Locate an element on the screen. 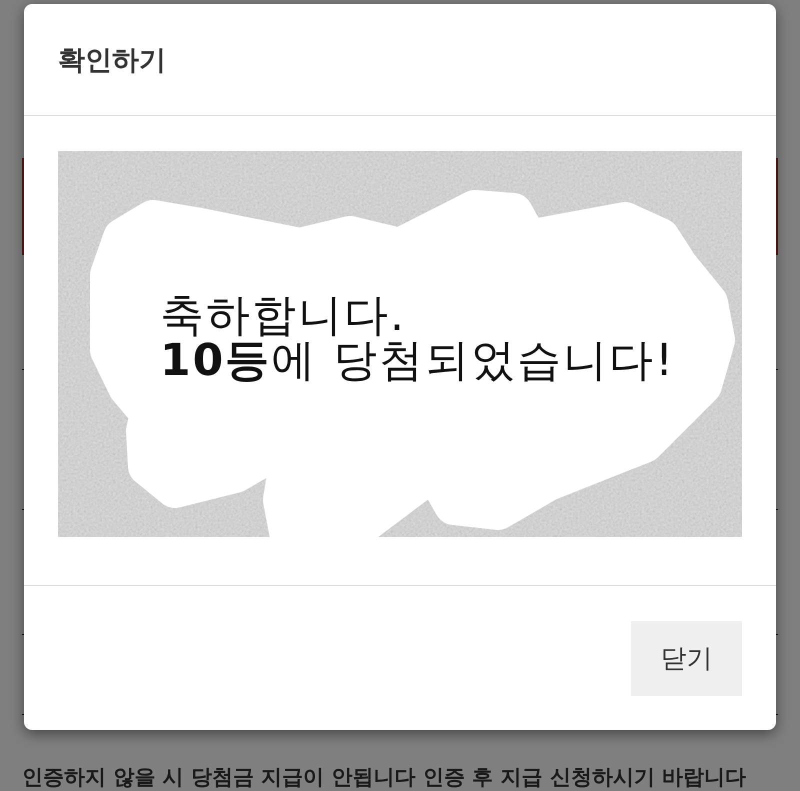 This screenshot has height=791, width=800. prize-message: 축하합니다. 10등에 당첨되었습니다! is located at coordinates (417, 338).